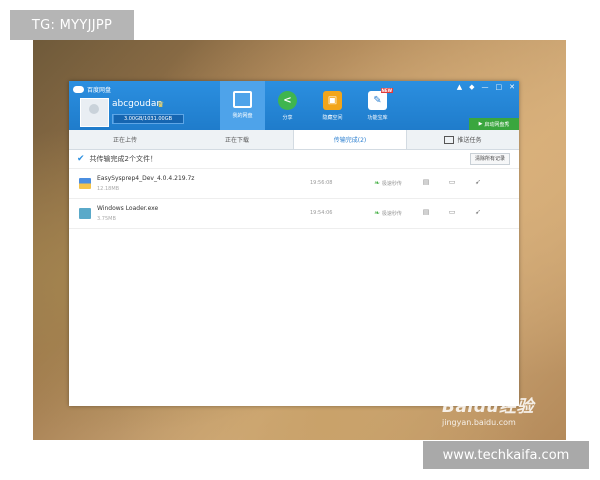 This screenshot has height=480, width=600. What do you see at coordinates (499, 87) in the screenshot?
I see `maximize-icon: □` at bounding box center [499, 87].